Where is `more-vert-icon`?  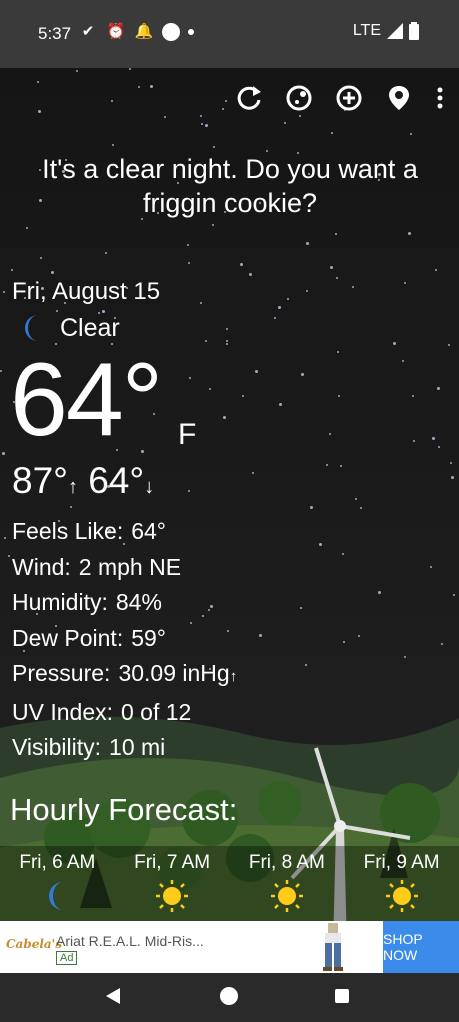
more-vert-icon is located at coordinates (440, 98).